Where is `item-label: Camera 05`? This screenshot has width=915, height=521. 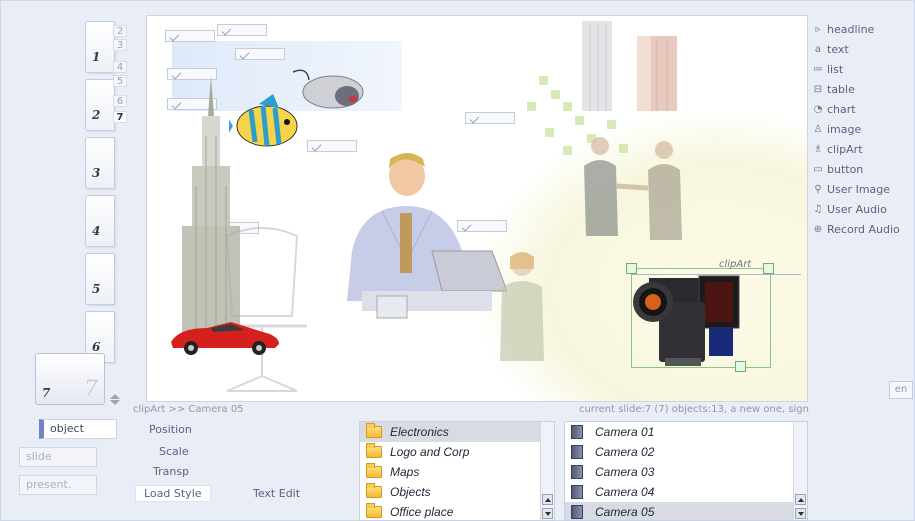 item-label: Camera 05 is located at coordinates (625, 512).